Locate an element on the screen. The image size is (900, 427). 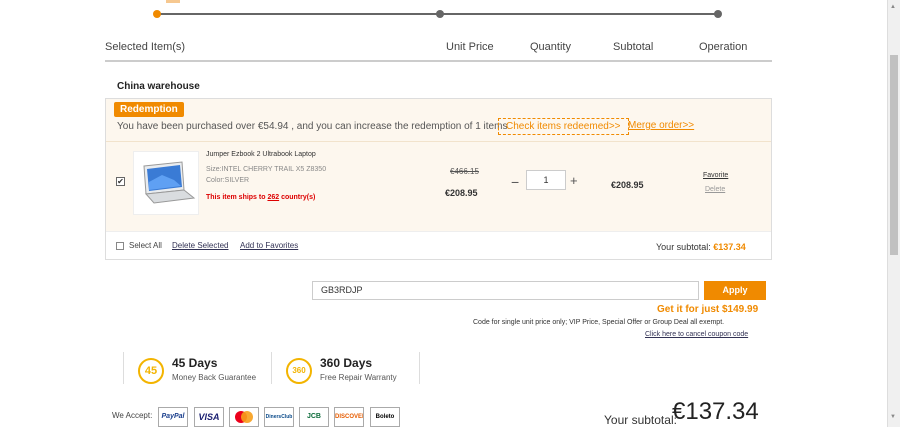
total-label: Your subtotal: is located at coordinates (640, 420).